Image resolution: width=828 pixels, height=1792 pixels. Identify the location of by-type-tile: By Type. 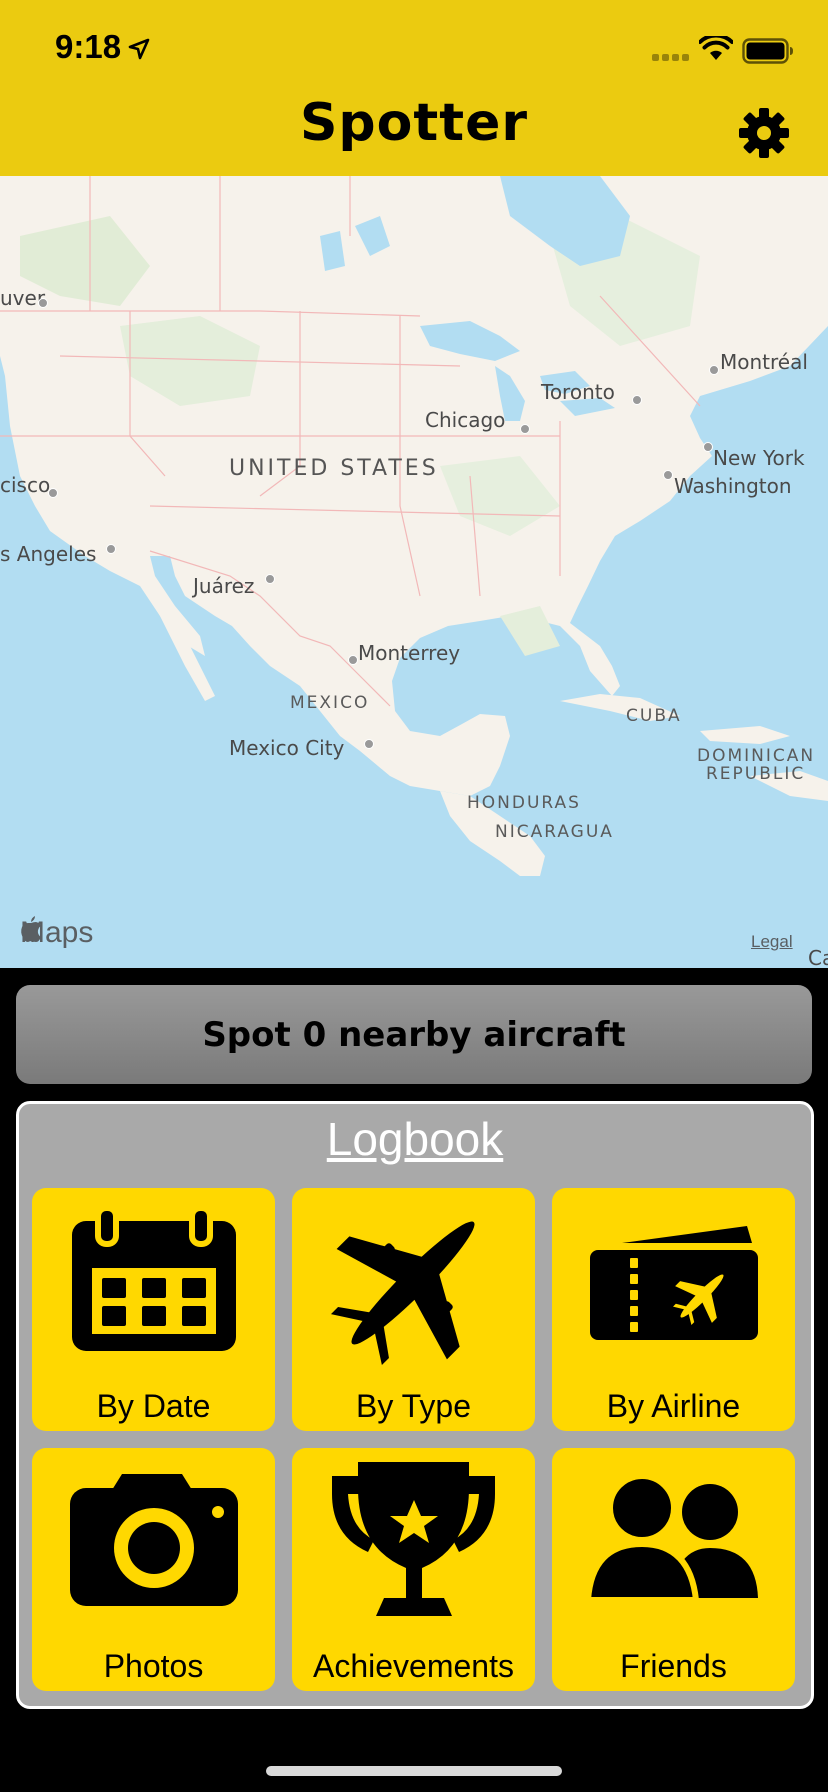
(413, 1309).